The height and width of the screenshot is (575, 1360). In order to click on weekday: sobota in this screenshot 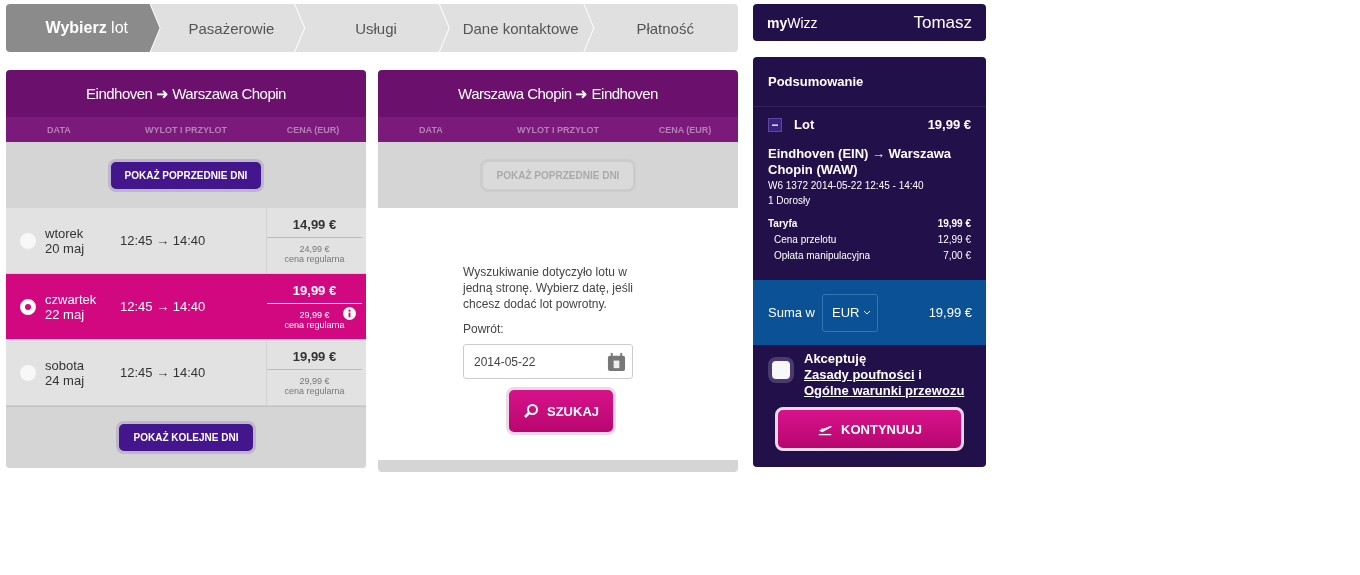, I will do `click(65, 365)`.